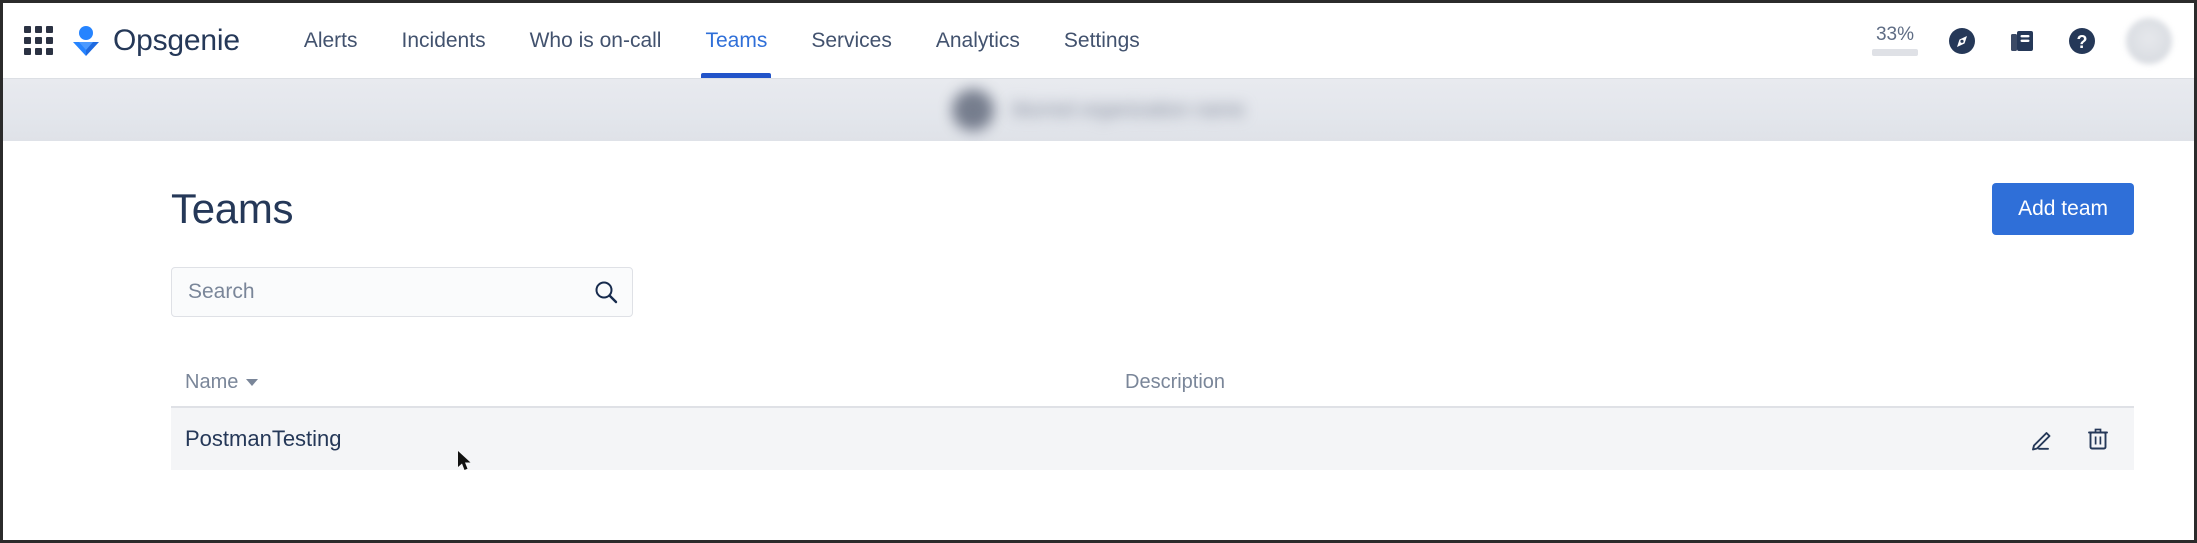 This screenshot has width=2197, height=543. What do you see at coordinates (2022, 41) in the screenshot?
I see `book-docs-icon` at bounding box center [2022, 41].